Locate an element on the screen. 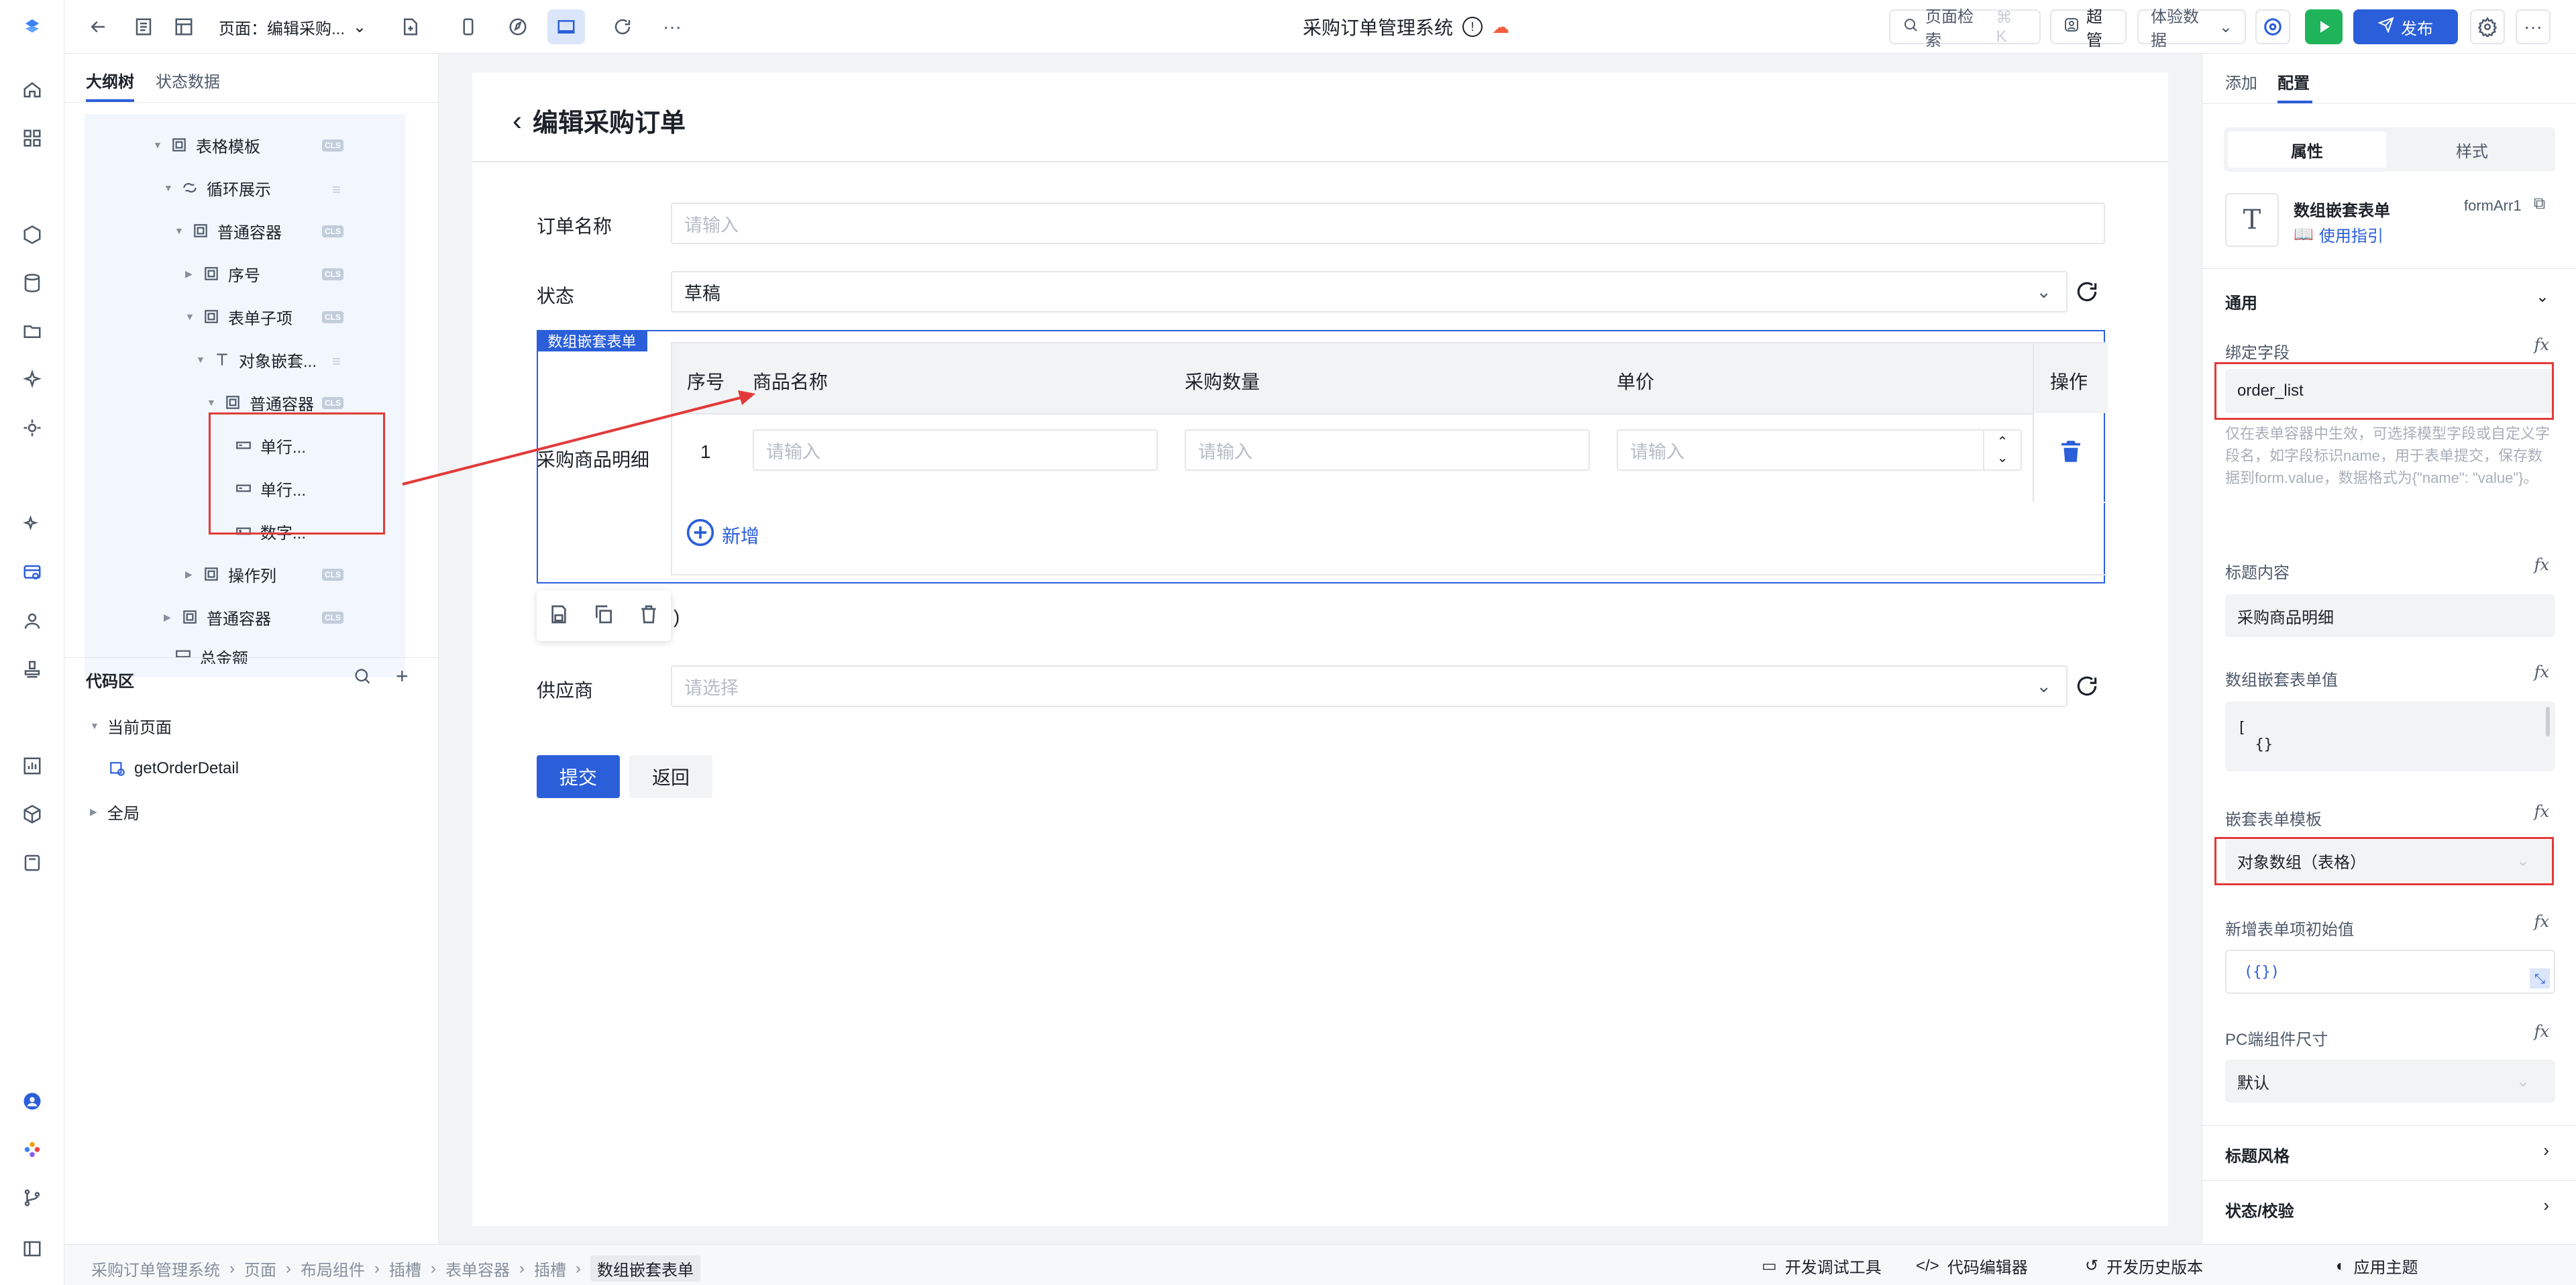 This screenshot has height=1285, width=2576. home-icon is located at coordinates (32, 89).